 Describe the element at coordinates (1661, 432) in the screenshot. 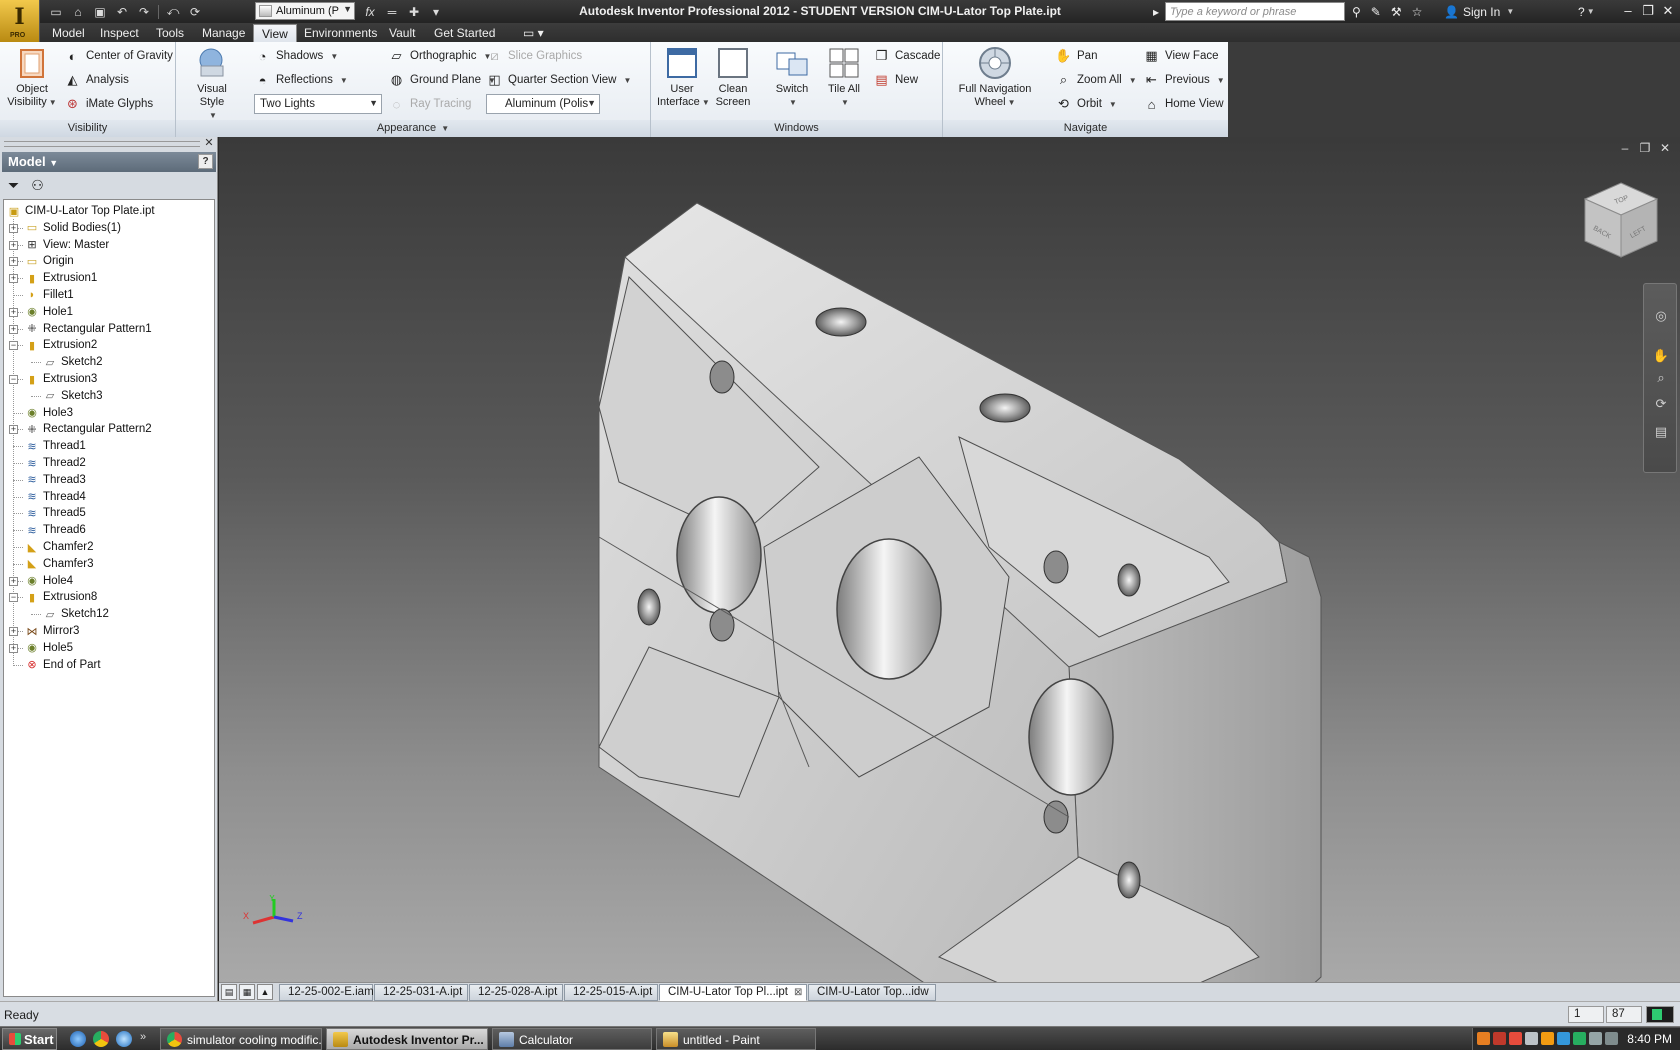

I see `look-at-icon: ▤` at that location.